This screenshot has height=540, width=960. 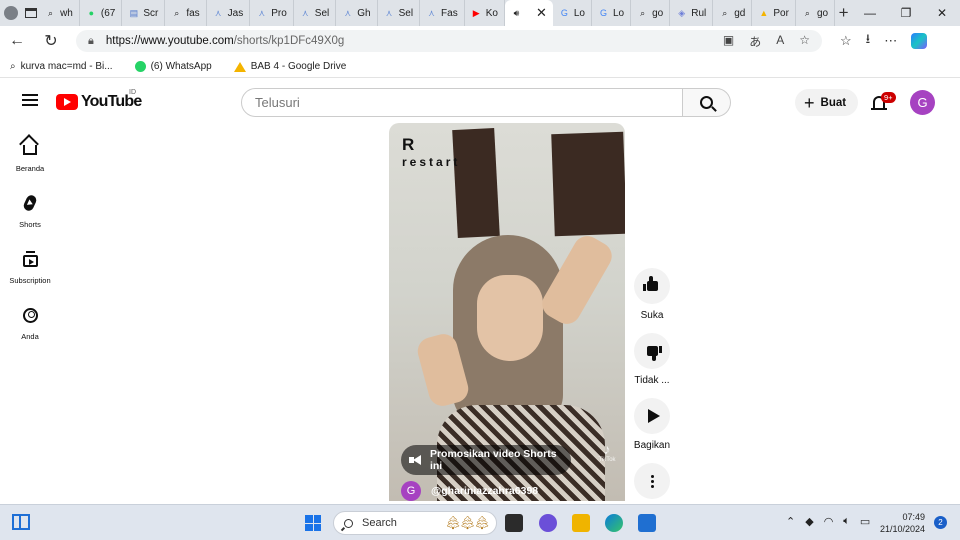 What do you see at coordinates (59, 13) in the screenshot?
I see `browser-tab: ⌕ wh` at bounding box center [59, 13].